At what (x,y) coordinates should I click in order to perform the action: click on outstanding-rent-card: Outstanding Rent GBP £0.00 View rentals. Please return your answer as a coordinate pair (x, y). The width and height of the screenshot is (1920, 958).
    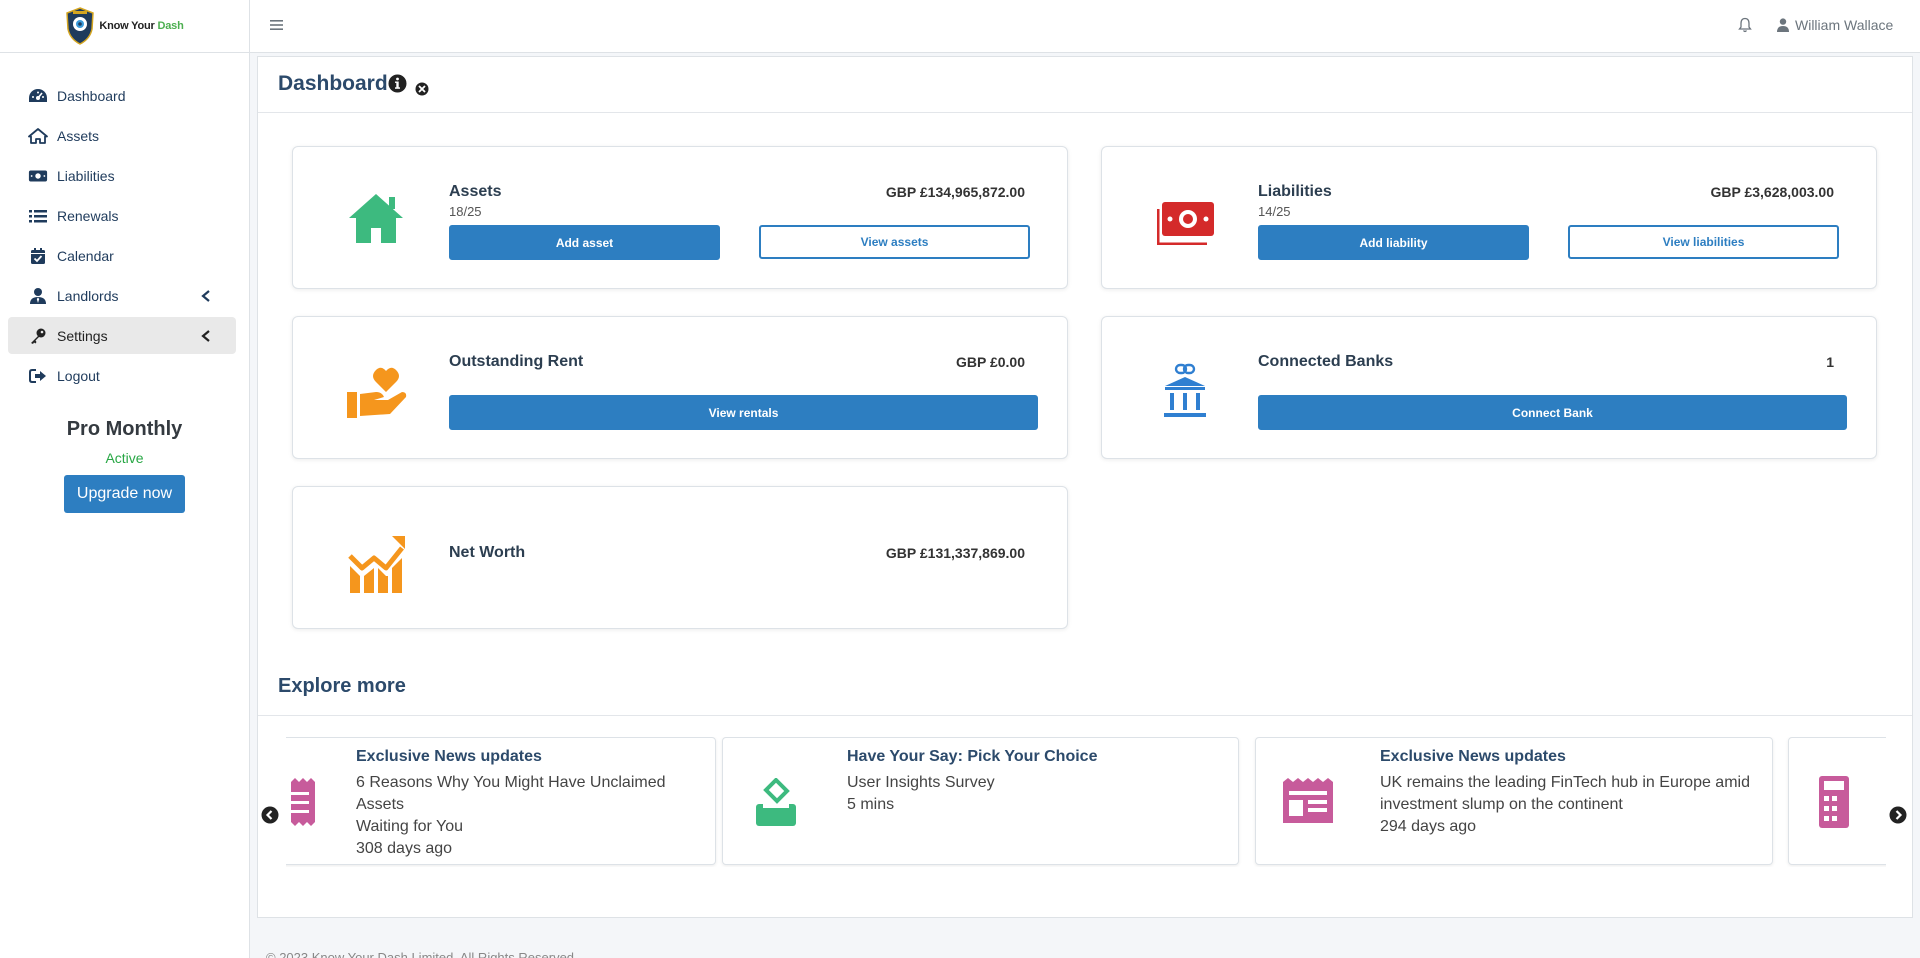
    Looking at the image, I should click on (680, 387).